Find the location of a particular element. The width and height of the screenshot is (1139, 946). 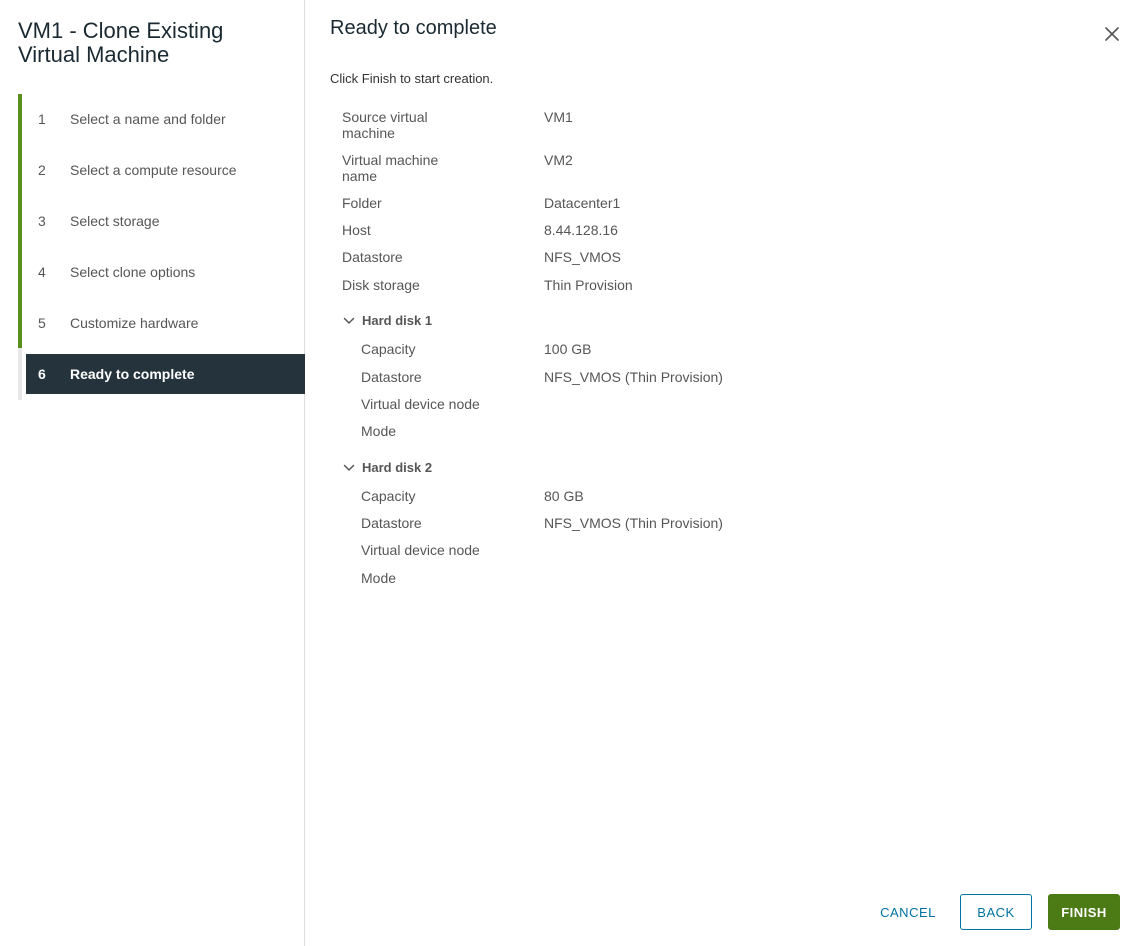

row-label: Host is located at coordinates (356, 230).